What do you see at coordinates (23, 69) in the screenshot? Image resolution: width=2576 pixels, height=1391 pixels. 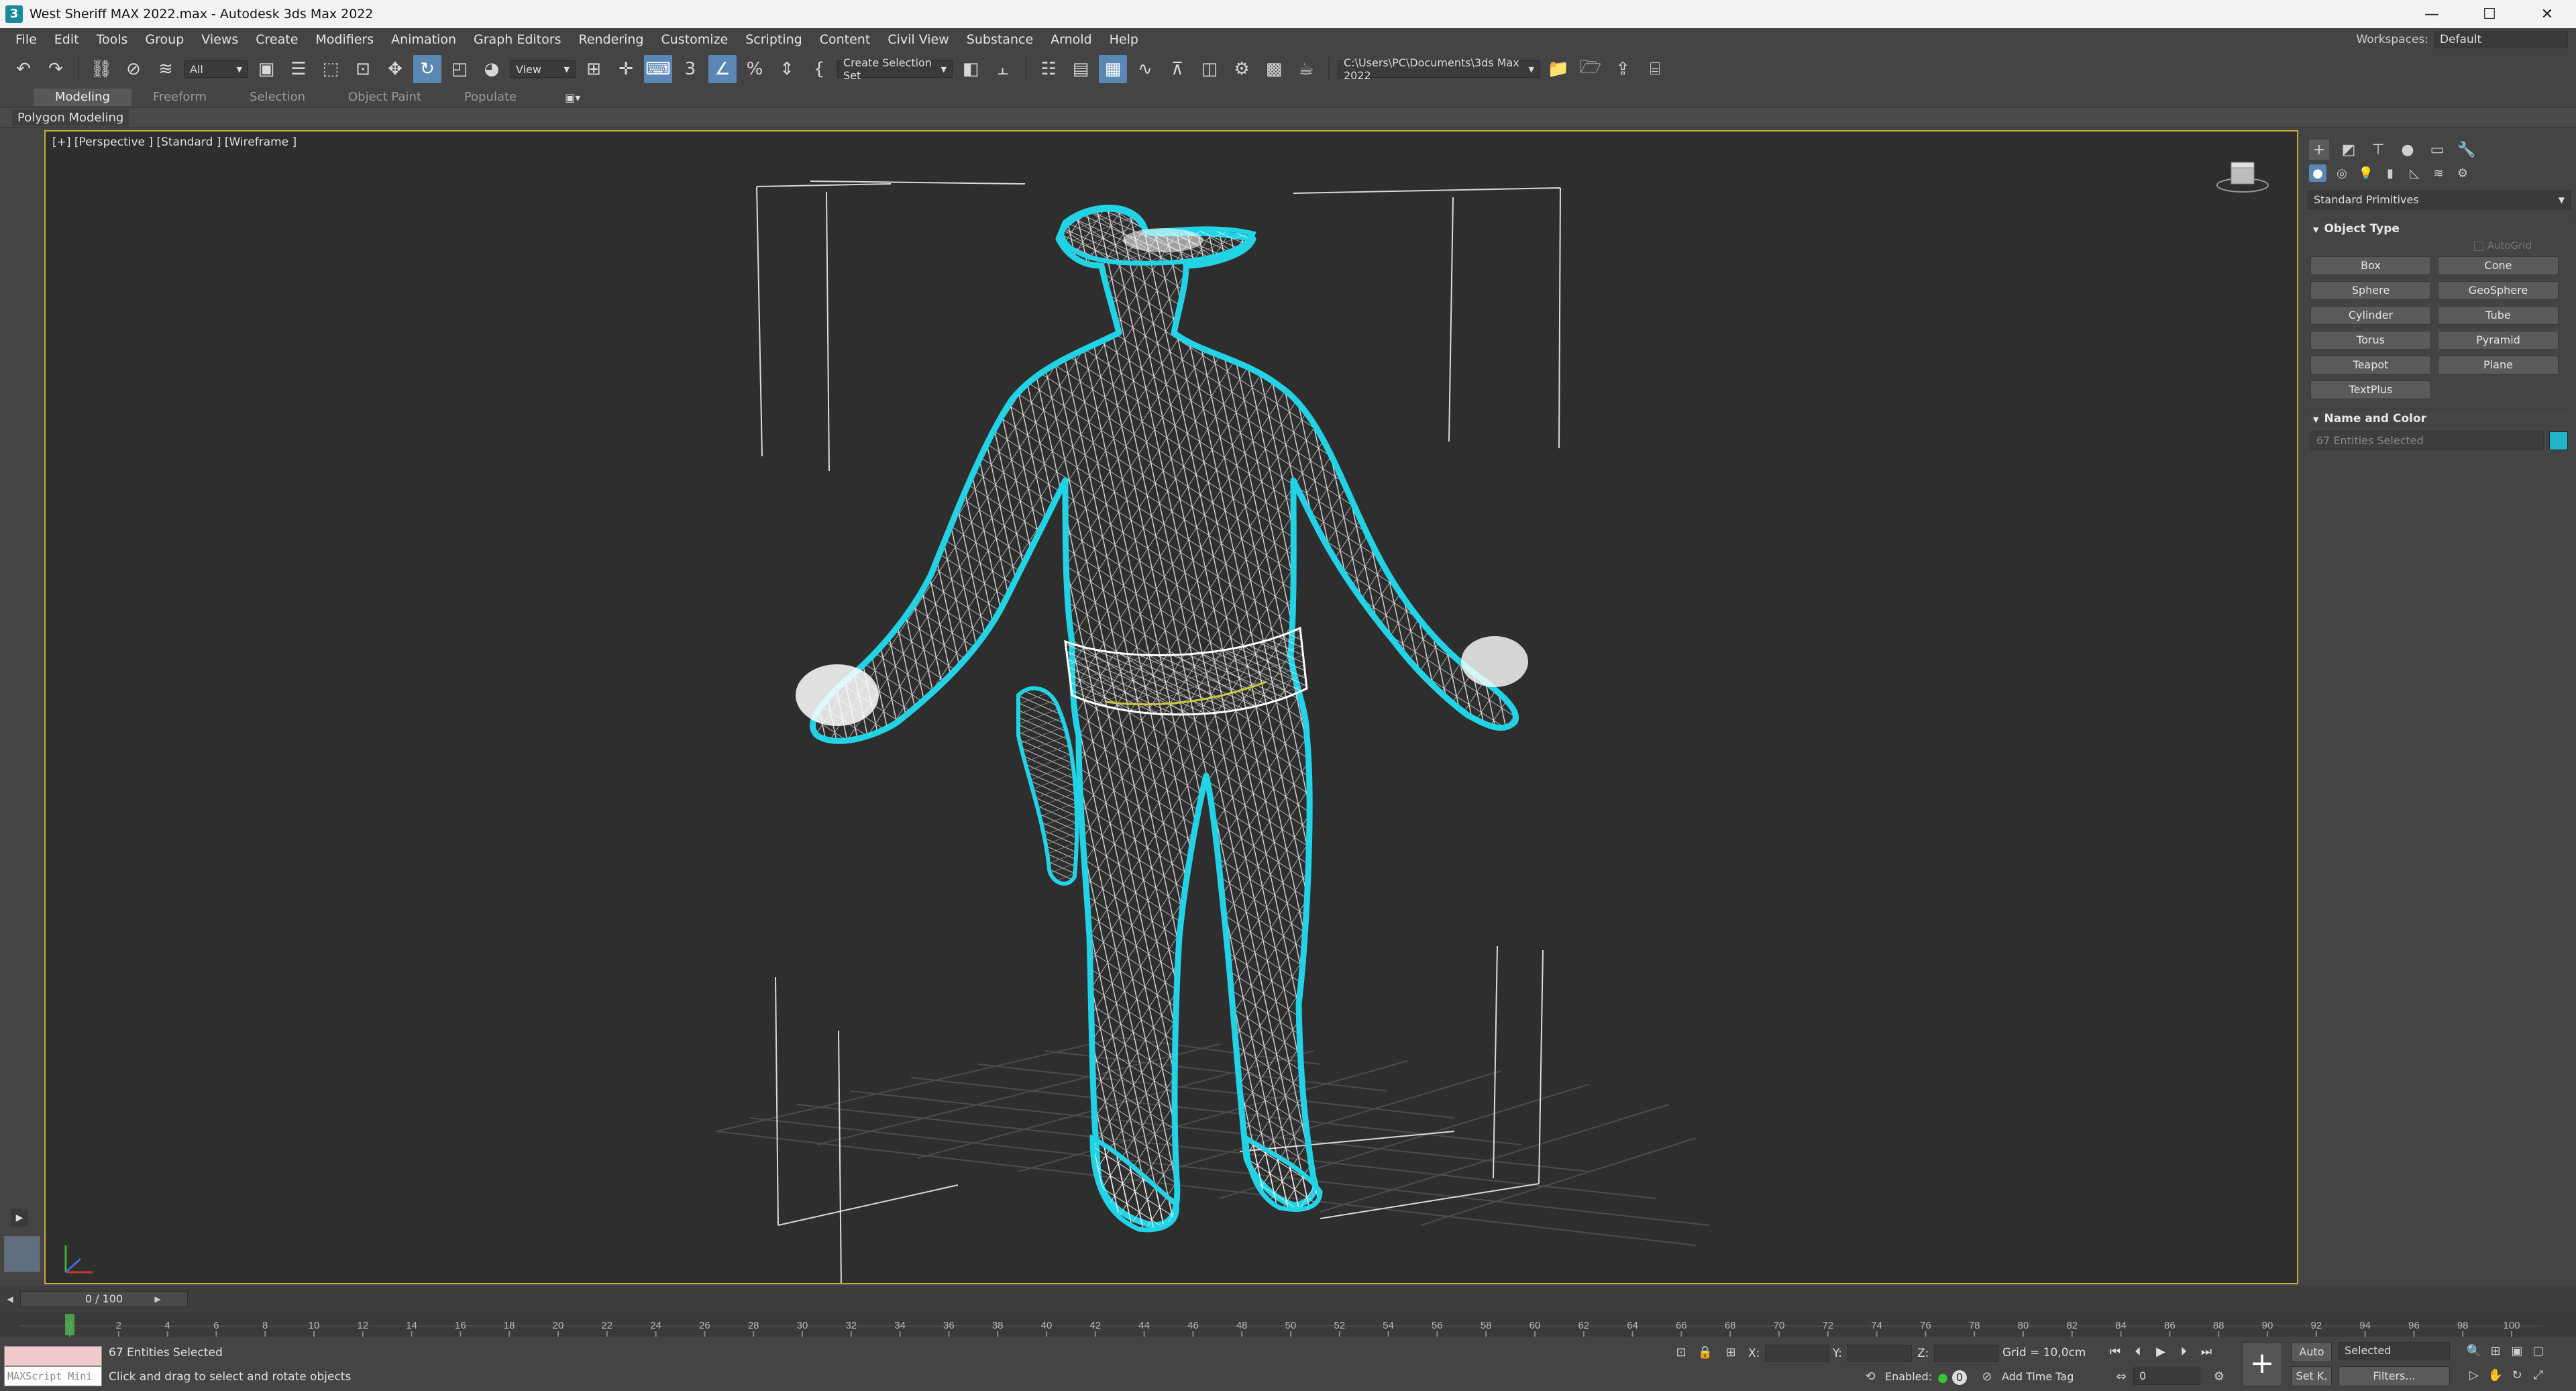 I see `undo-icon: ↶` at bounding box center [23, 69].